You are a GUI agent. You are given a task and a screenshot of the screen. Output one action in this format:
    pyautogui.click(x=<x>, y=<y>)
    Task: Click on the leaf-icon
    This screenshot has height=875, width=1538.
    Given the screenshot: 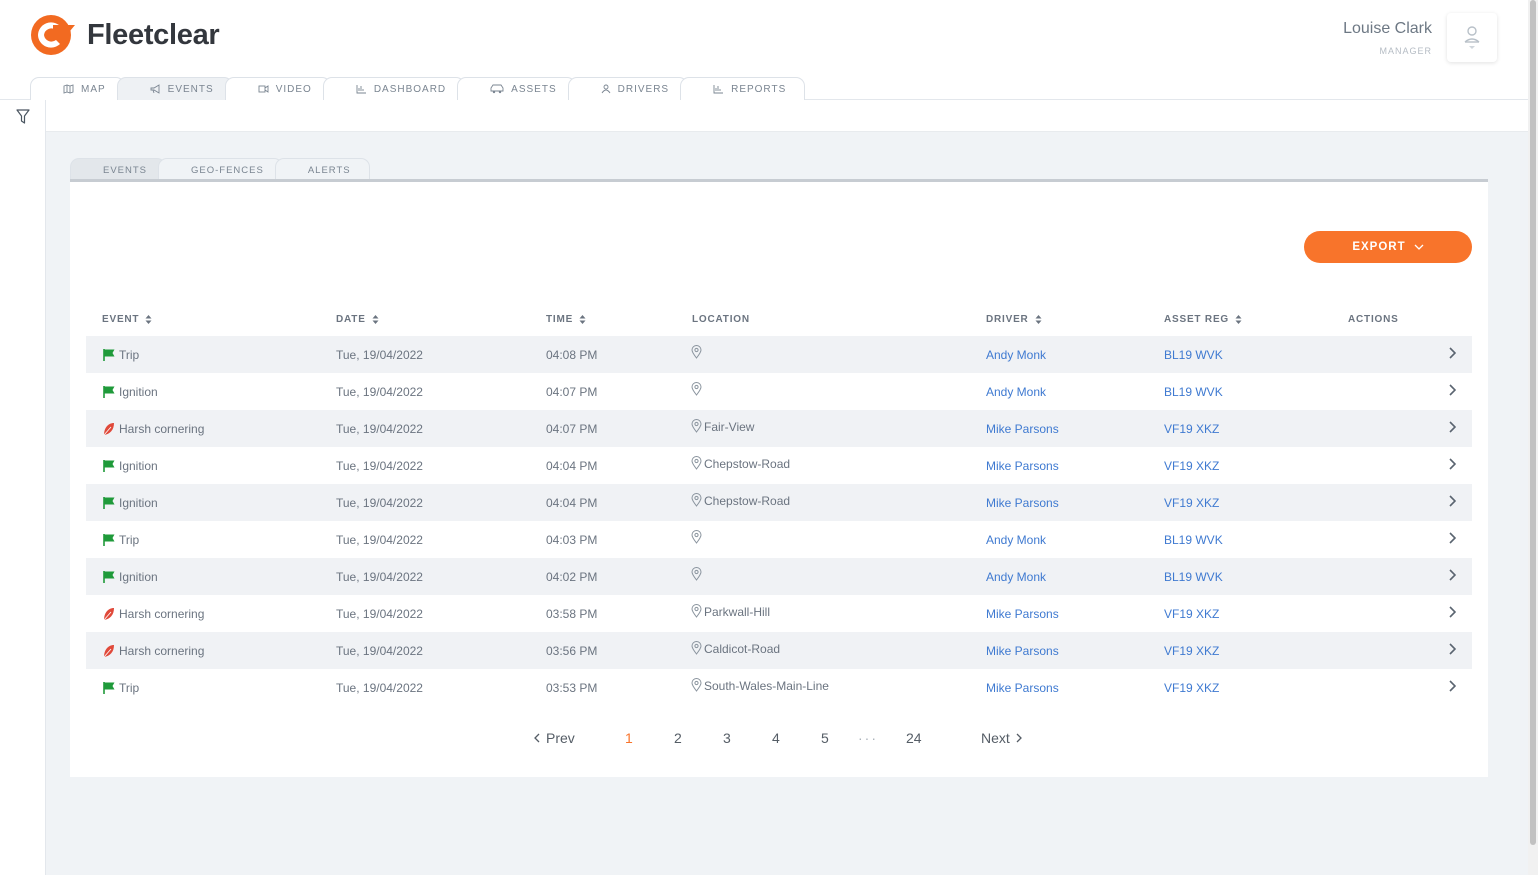 What is the action you would take?
    pyautogui.click(x=108, y=613)
    